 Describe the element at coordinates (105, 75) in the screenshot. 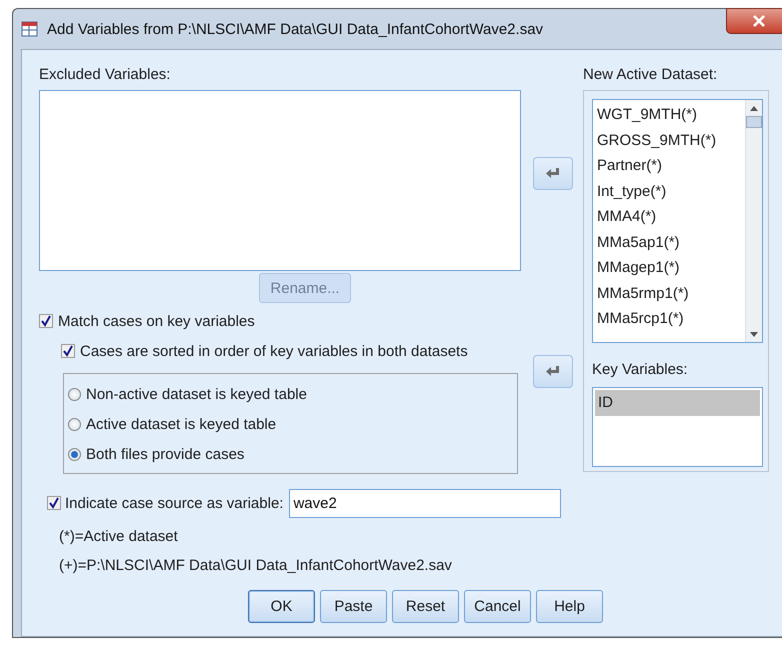

I see `excluded-variables-label: Excluded Variables:` at that location.